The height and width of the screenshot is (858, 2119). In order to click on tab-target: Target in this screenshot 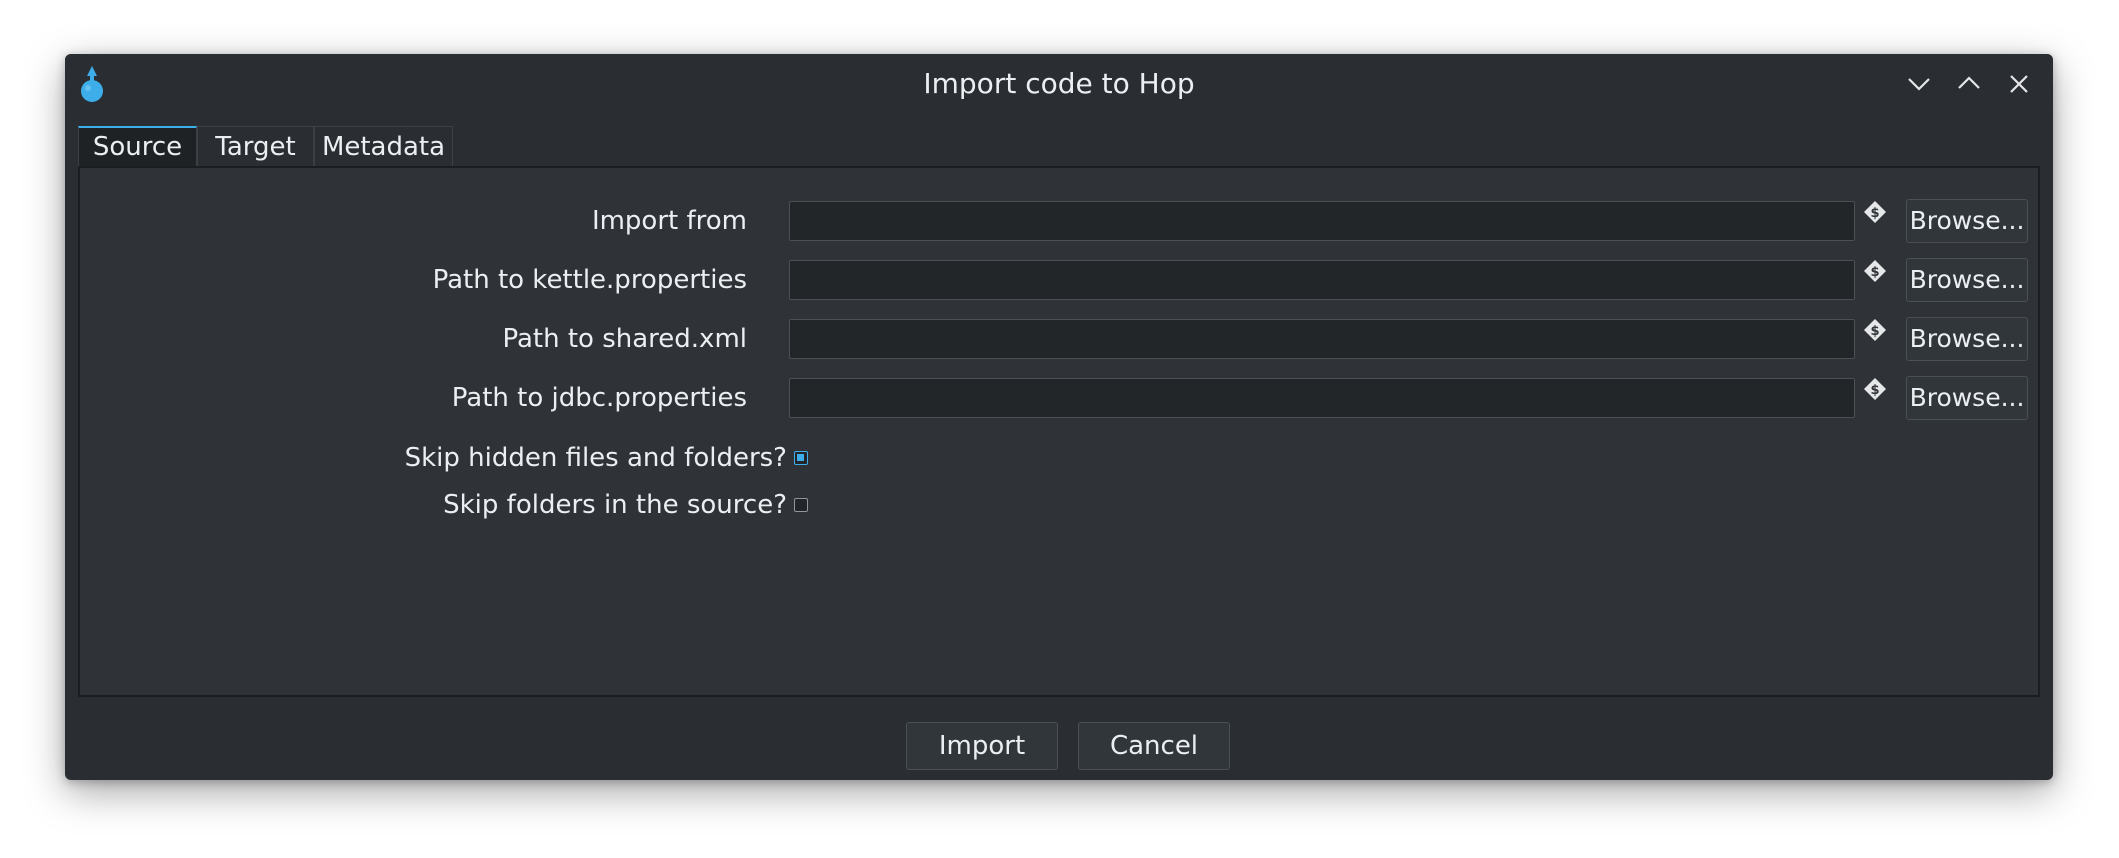, I will do `click(255, 146)`.